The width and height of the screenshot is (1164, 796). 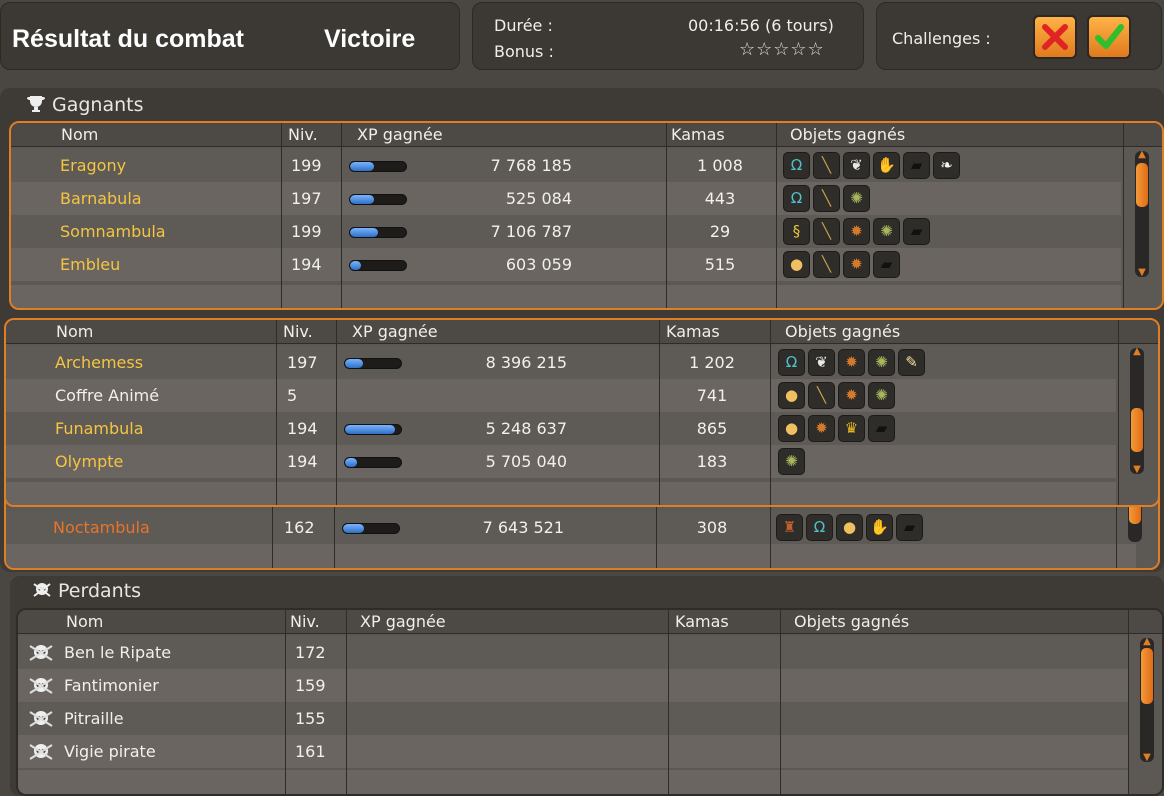 What do you see at coordinates (789, 527) in the screenshot?
I see `potion-icon: ♜` at bounding box center [789, 527].